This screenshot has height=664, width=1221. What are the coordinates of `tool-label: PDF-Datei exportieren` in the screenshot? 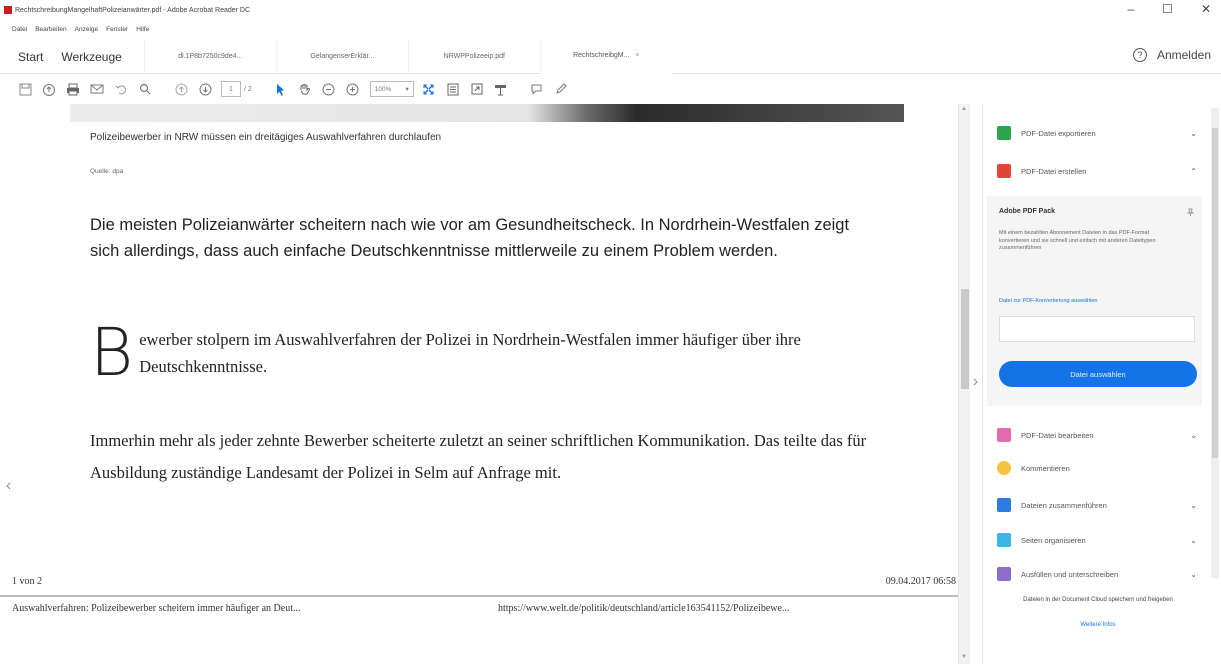 It's located at (1058, 133).